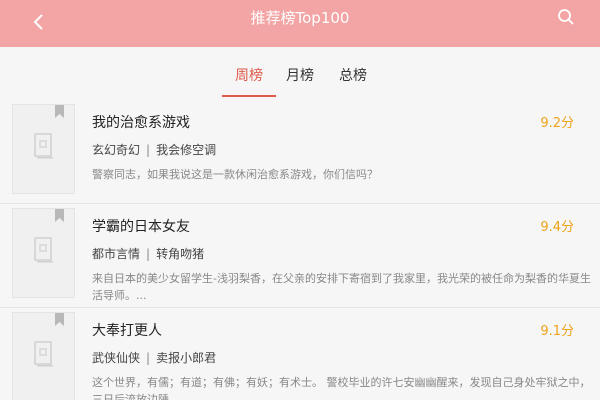  What do you see at coordinates (353, 78) in the screenshot?
I see `tab-total: 总榜` at bounding box center [353, 78].